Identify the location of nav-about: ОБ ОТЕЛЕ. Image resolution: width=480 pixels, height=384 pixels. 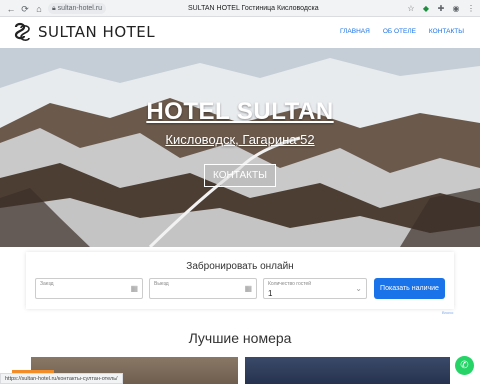
(399, 31).